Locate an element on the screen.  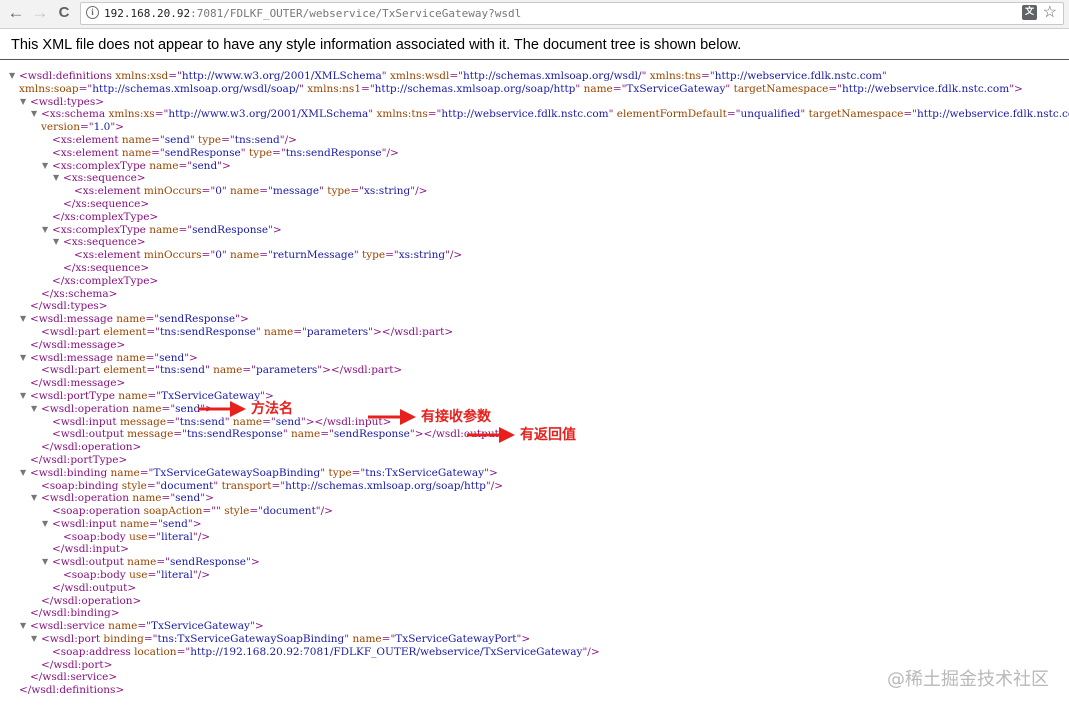
xml-attr-value: literal is located at coordinates (177, 575).